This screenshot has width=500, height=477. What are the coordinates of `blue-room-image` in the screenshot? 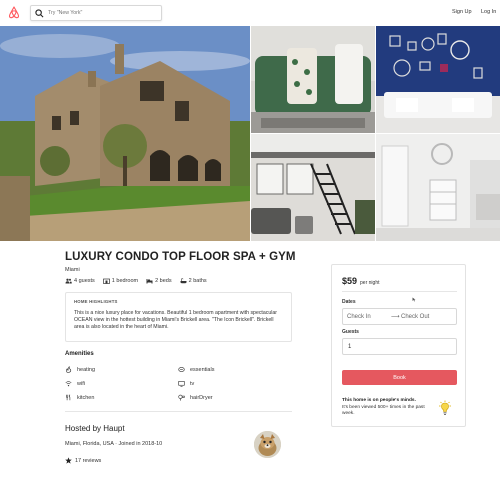 It's located at (438, 79).